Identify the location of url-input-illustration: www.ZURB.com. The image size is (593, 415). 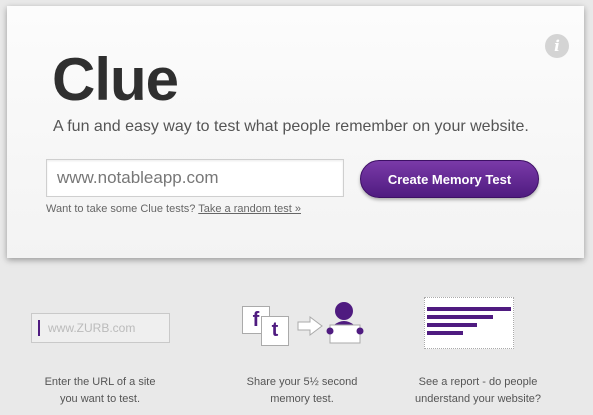
(100, 328).